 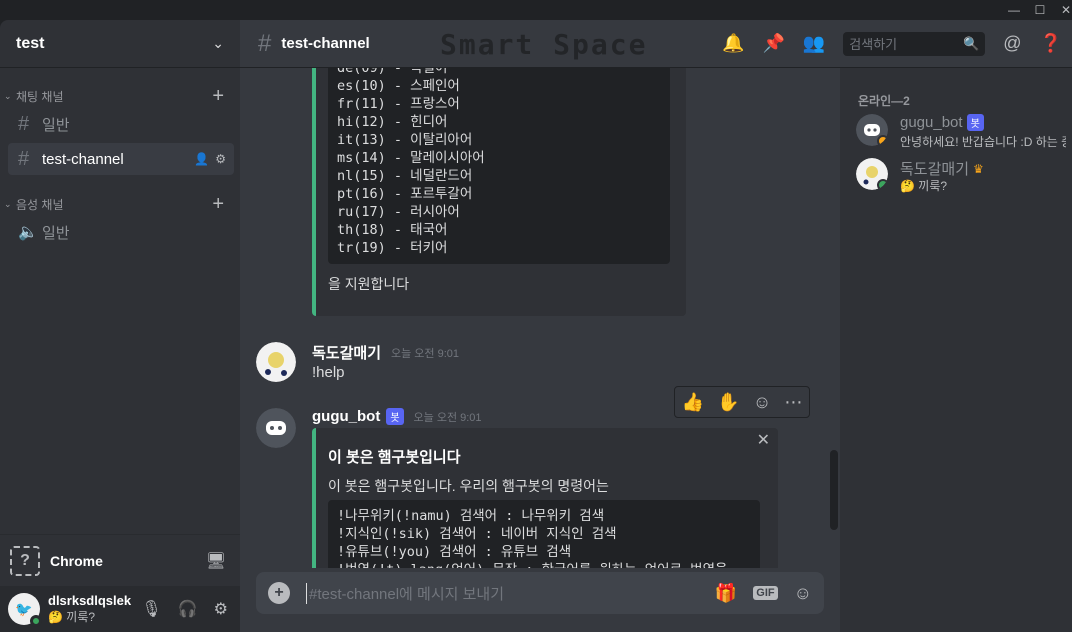 What do you see at coordinates (25, 610) in the screenshot?
I see `avatar: 🐦` at bounding box center [25, 610].